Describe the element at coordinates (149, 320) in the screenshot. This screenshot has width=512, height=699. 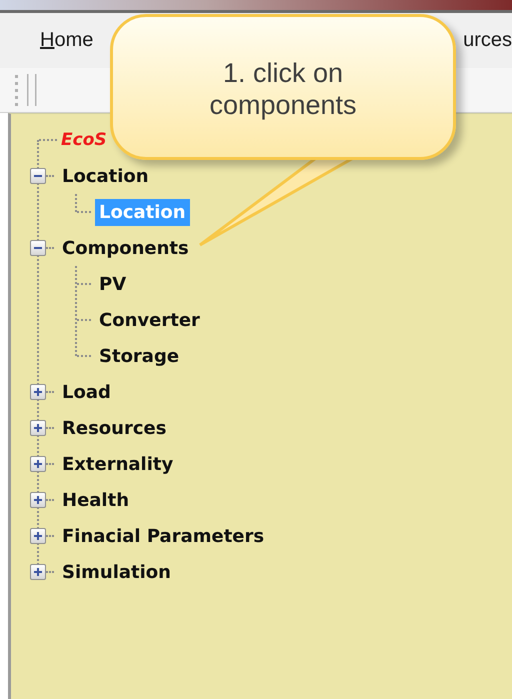
I see `tree-item: Converter` at that location.